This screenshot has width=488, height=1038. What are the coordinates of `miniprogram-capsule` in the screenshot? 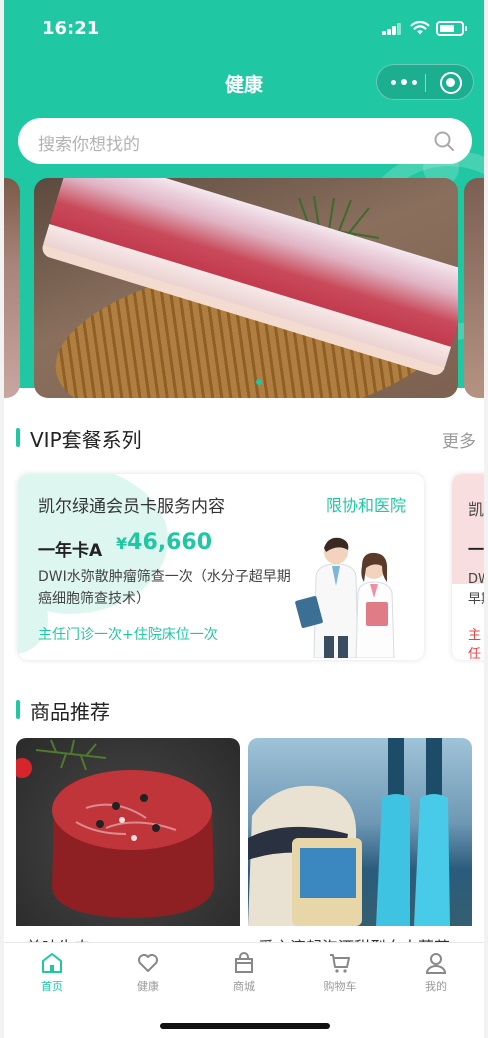 It's located at (425, 82).